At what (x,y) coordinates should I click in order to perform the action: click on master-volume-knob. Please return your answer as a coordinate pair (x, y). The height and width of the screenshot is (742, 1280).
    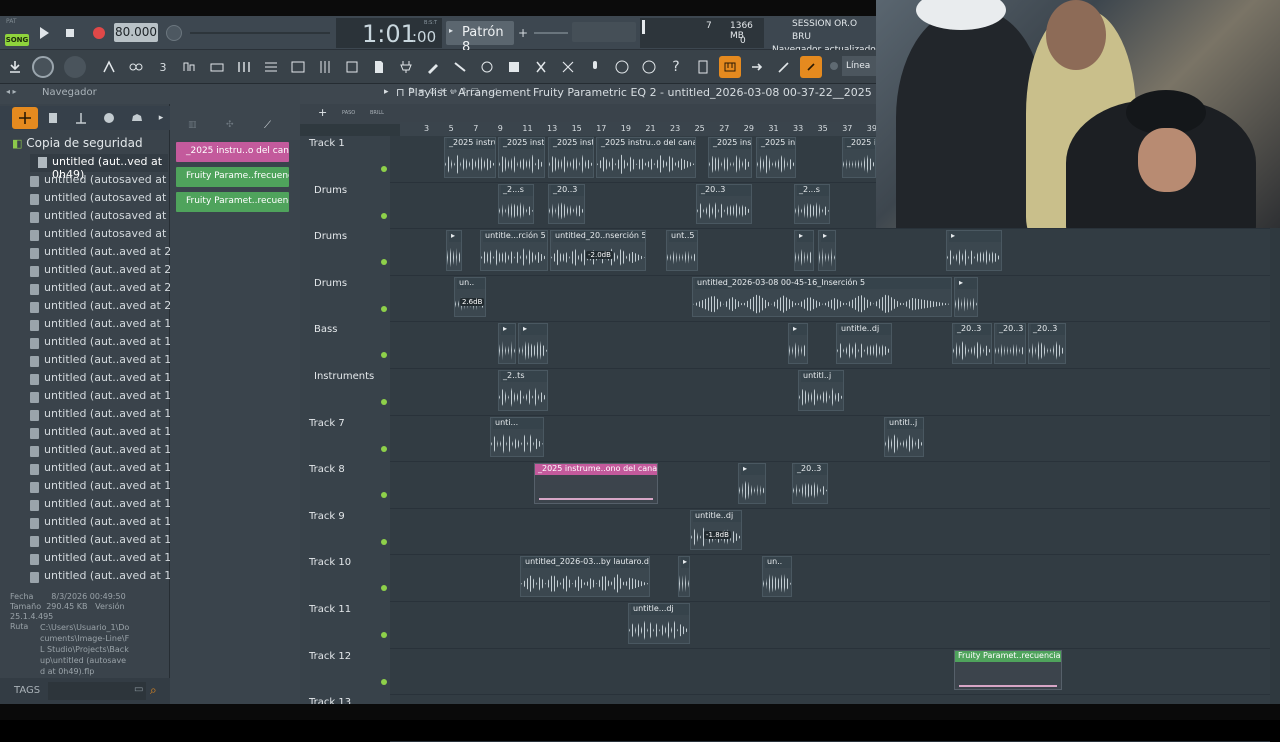
    Looking at the image, I should click on (43, 67).